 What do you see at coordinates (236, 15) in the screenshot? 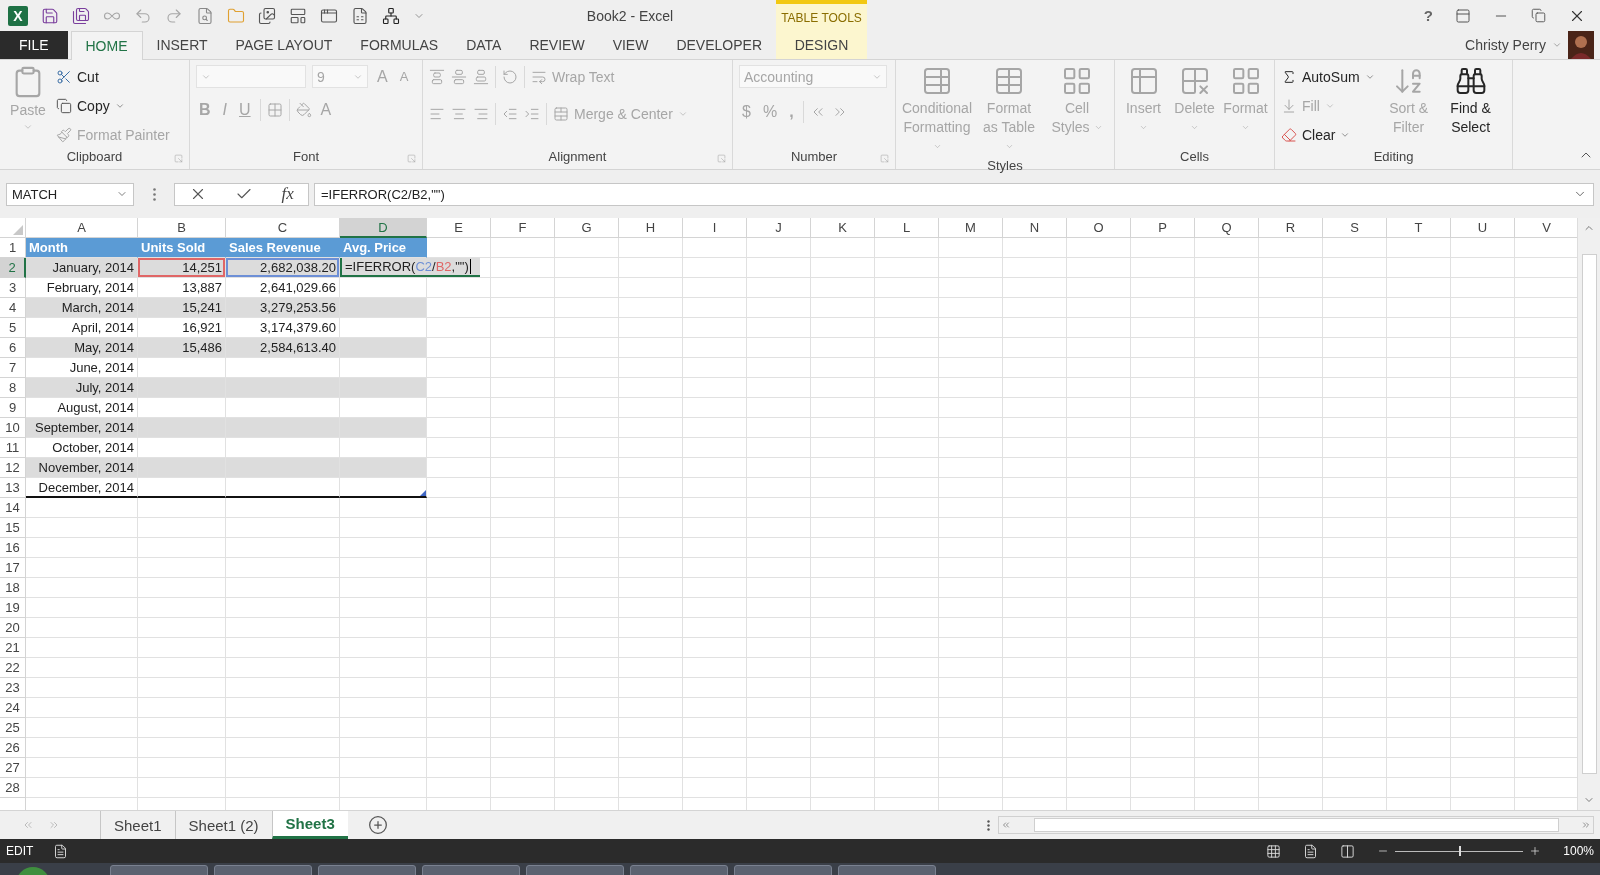
I see `folder-icon` at bounding box center [236, 15].